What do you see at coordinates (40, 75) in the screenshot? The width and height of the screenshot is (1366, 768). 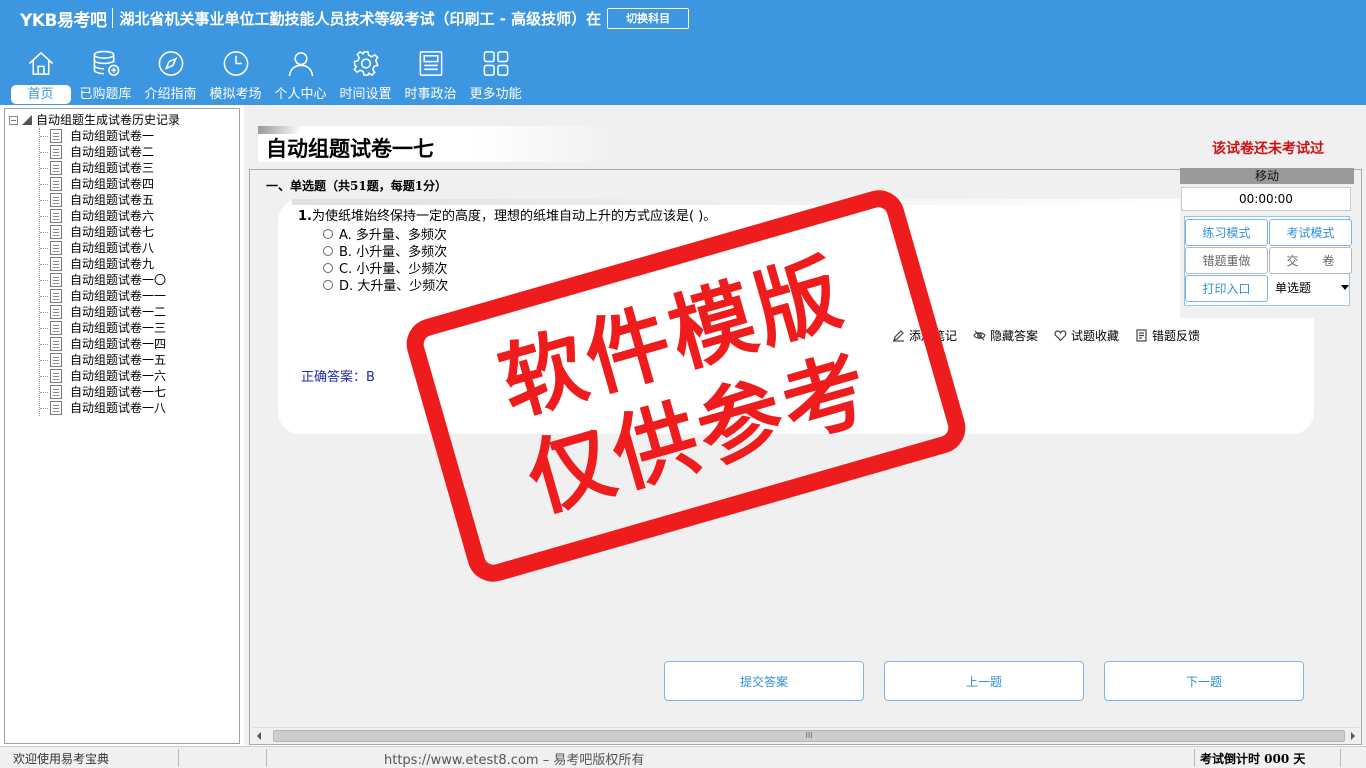 I see `nav-home: 首页` at bounding box center [40, 75].